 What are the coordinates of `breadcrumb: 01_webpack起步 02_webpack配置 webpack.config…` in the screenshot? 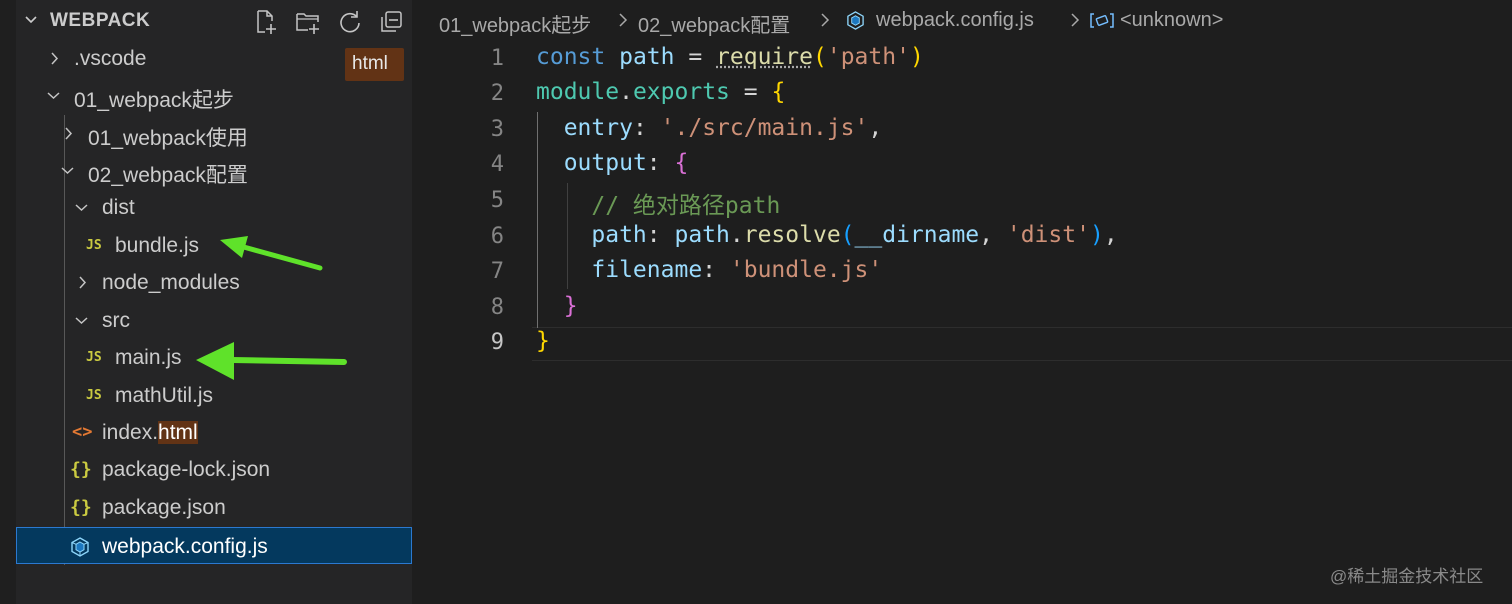 It's located at (962, 20).